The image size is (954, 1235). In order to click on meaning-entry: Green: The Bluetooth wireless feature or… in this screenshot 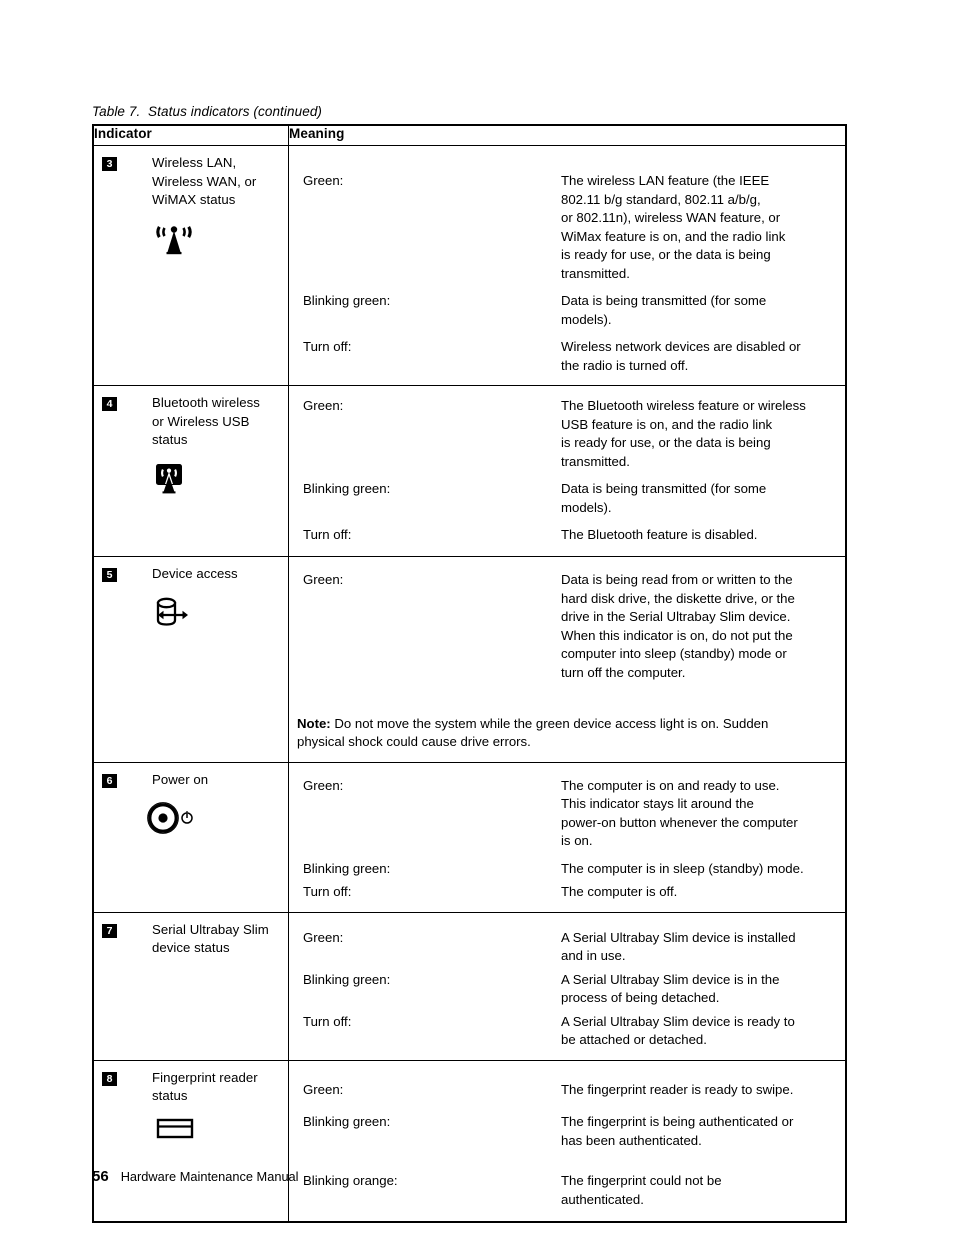, I will do `click(565, 434)`.